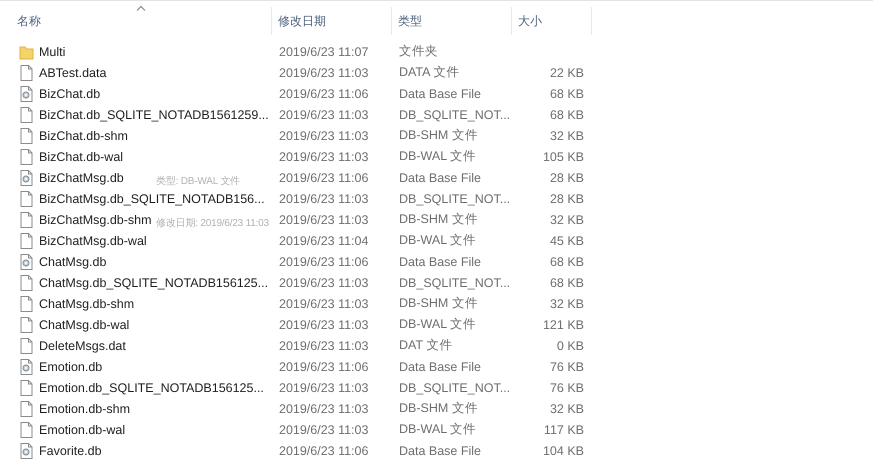  I want to click on size-column-header: 大小, so click(552, 21).